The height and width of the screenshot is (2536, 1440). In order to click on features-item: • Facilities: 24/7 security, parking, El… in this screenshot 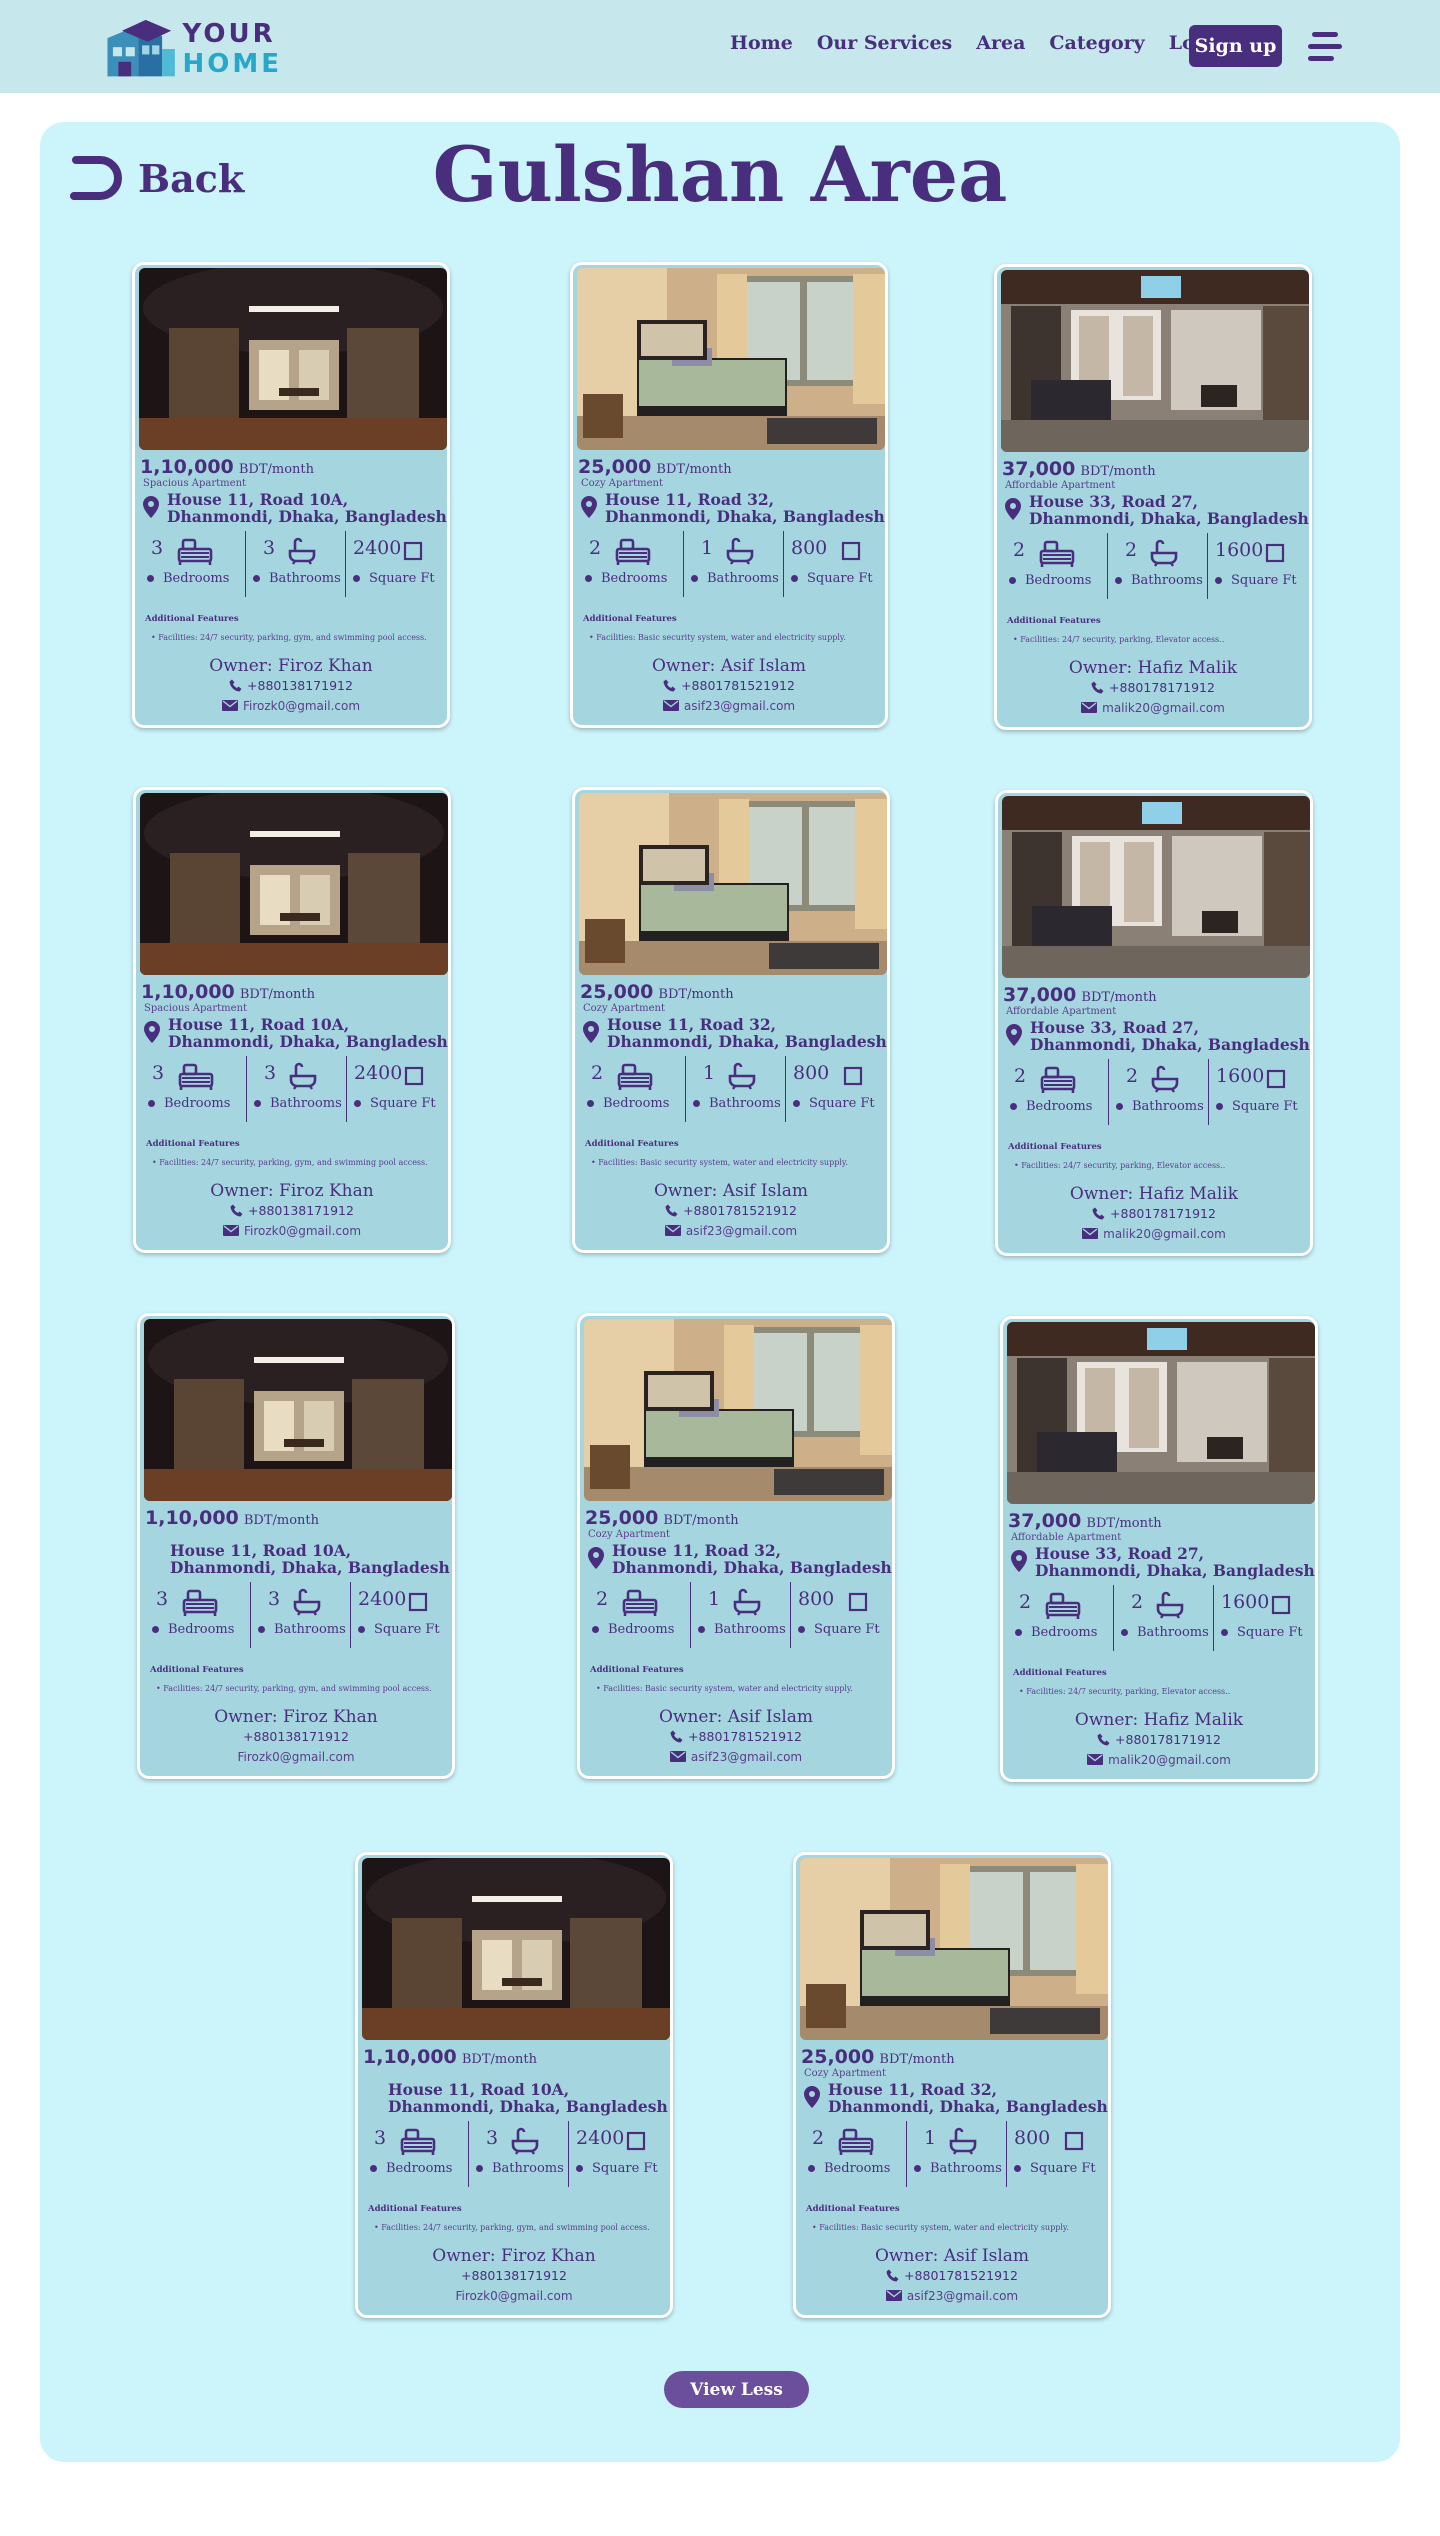, I will do `click(1119, 639)`.